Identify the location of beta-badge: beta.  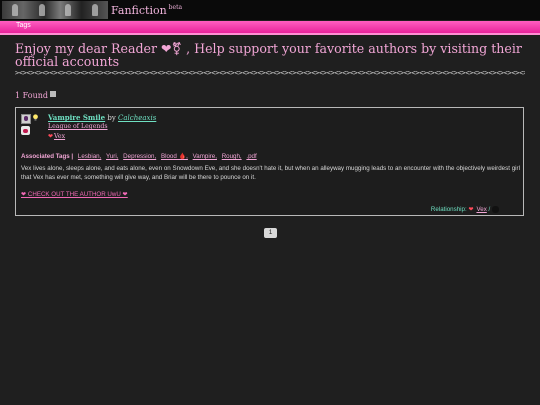
(175, 7).